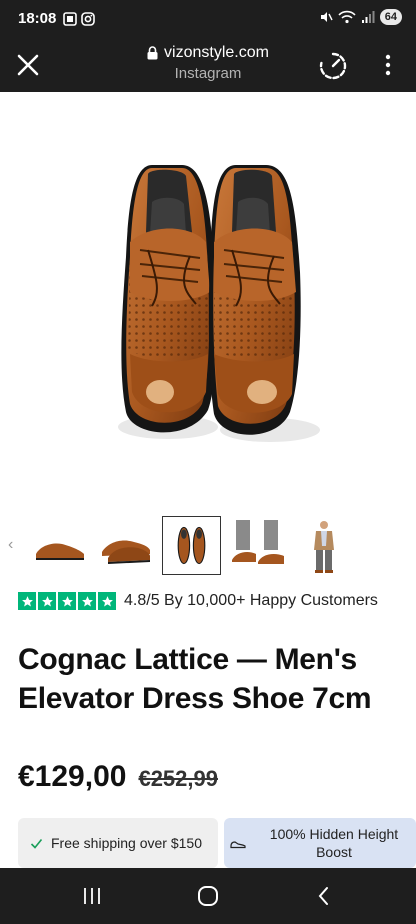  I want to click on trustpilot-stars, so click(67, 601).